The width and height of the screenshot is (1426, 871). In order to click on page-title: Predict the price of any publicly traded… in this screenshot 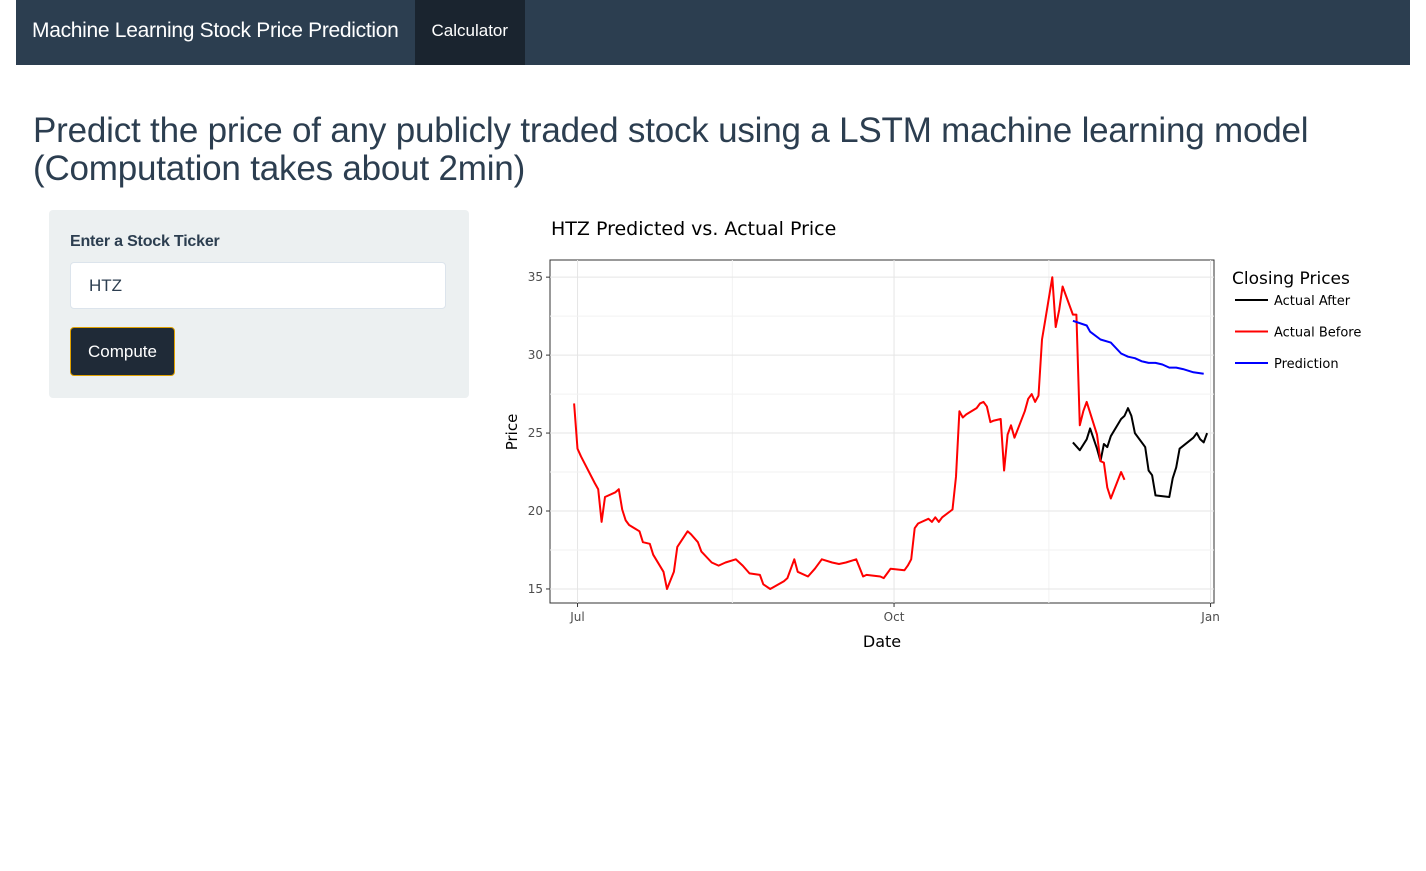, I will do `click(671, 149)`.